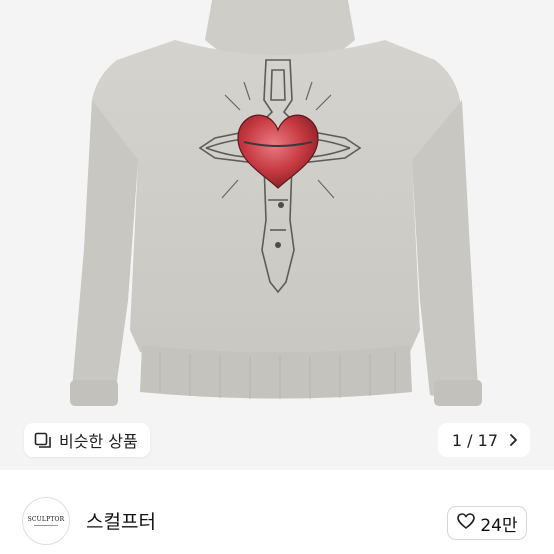 Image resolution: width=554 pixels, height=554 pixels. I want to click on image-counter-text: 1 / 17, so click(474, 440).